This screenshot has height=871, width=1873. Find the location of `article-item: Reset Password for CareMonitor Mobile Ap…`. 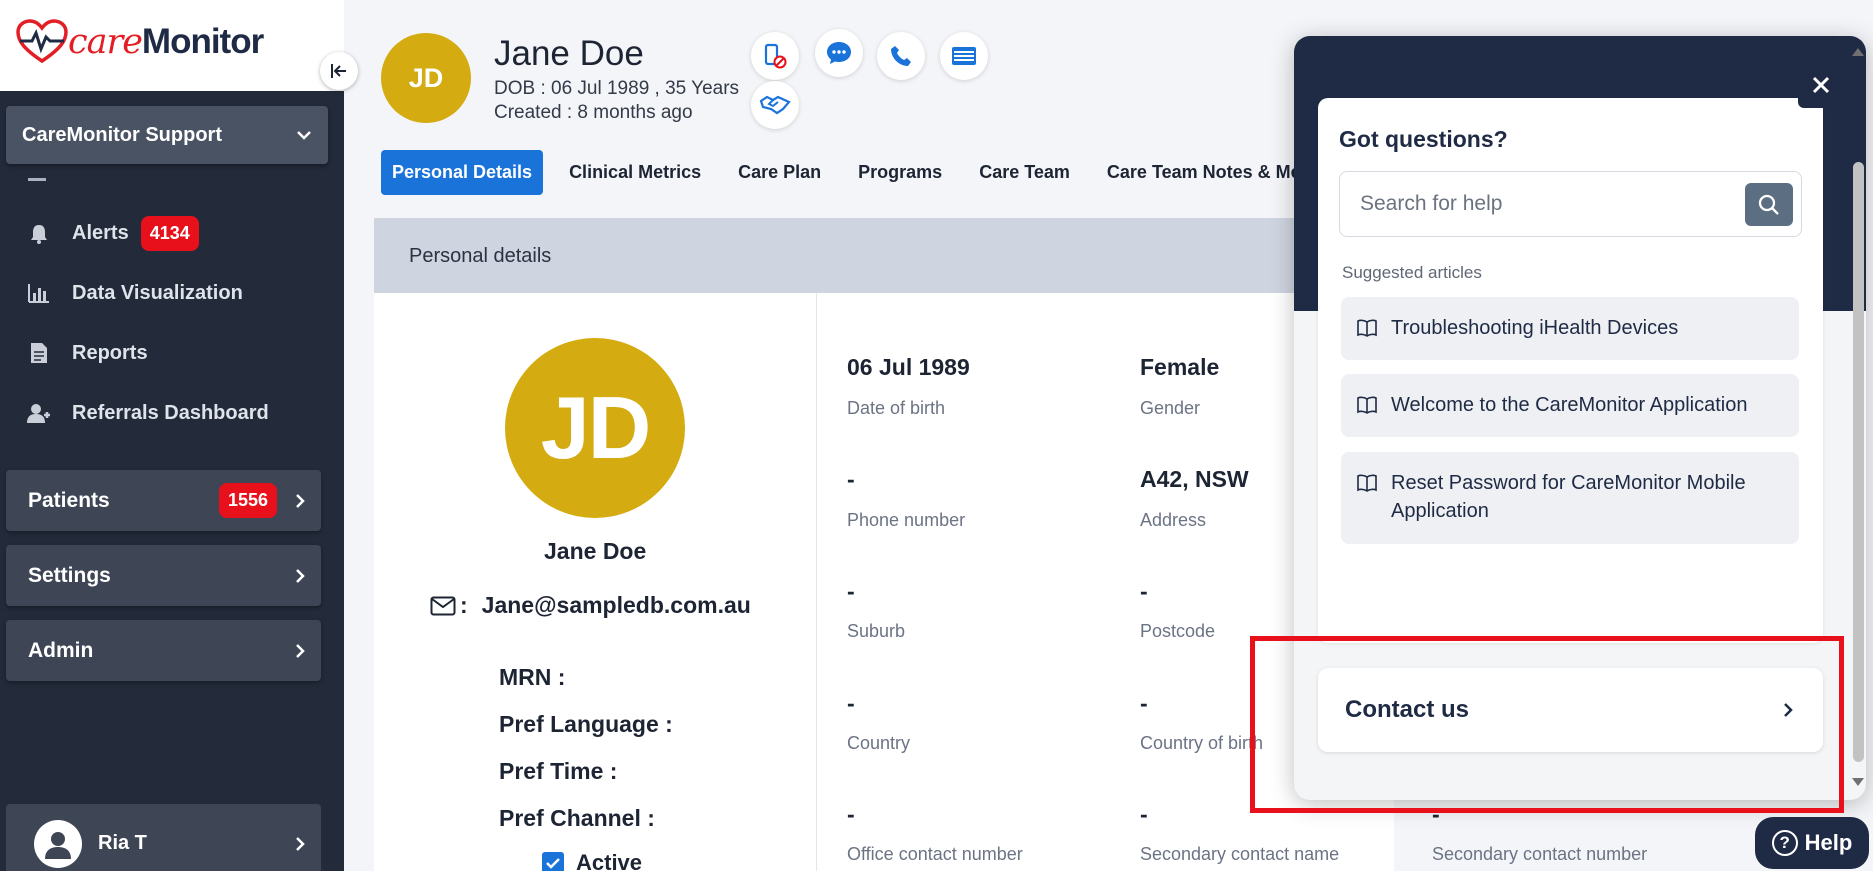

article-item: Reset Password for CareMonitor Mobile Ap… is located at coordinates (1570, 498).